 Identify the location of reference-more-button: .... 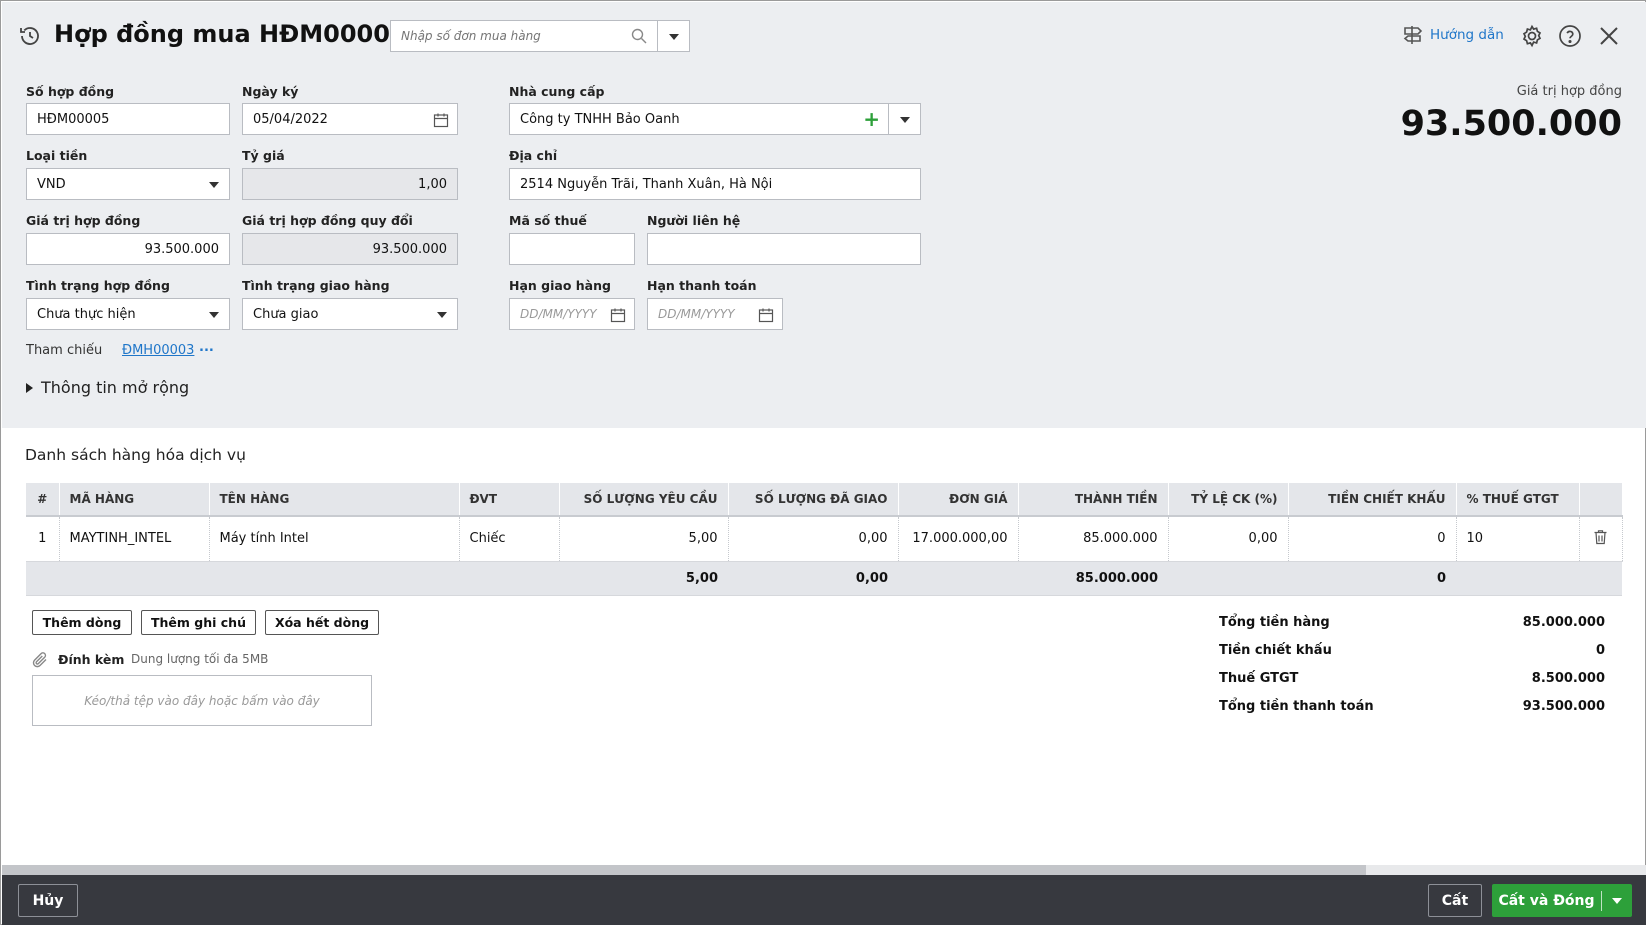
(206, 347).